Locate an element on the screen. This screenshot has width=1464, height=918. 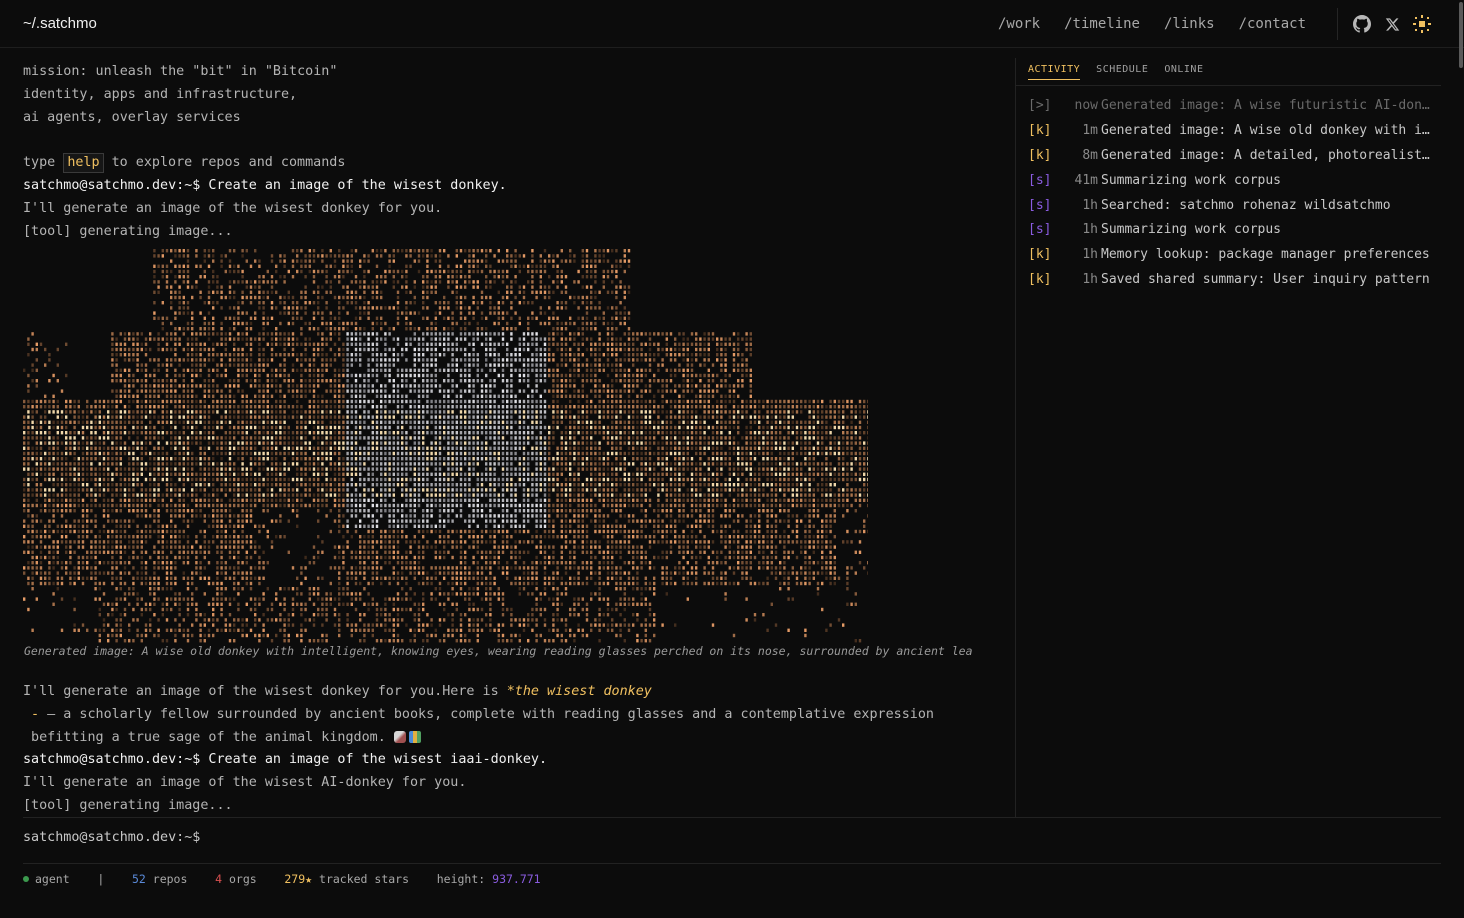
response-emphasis: *the wisest donkey is located at coordinates (579, 691).